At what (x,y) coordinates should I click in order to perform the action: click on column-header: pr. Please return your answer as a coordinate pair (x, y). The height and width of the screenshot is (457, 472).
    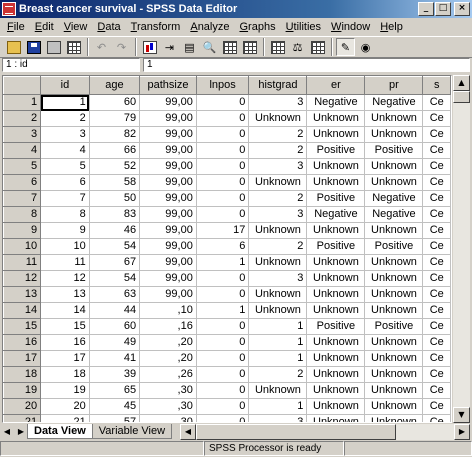
    Looking at the image, I should click on (394, 85).